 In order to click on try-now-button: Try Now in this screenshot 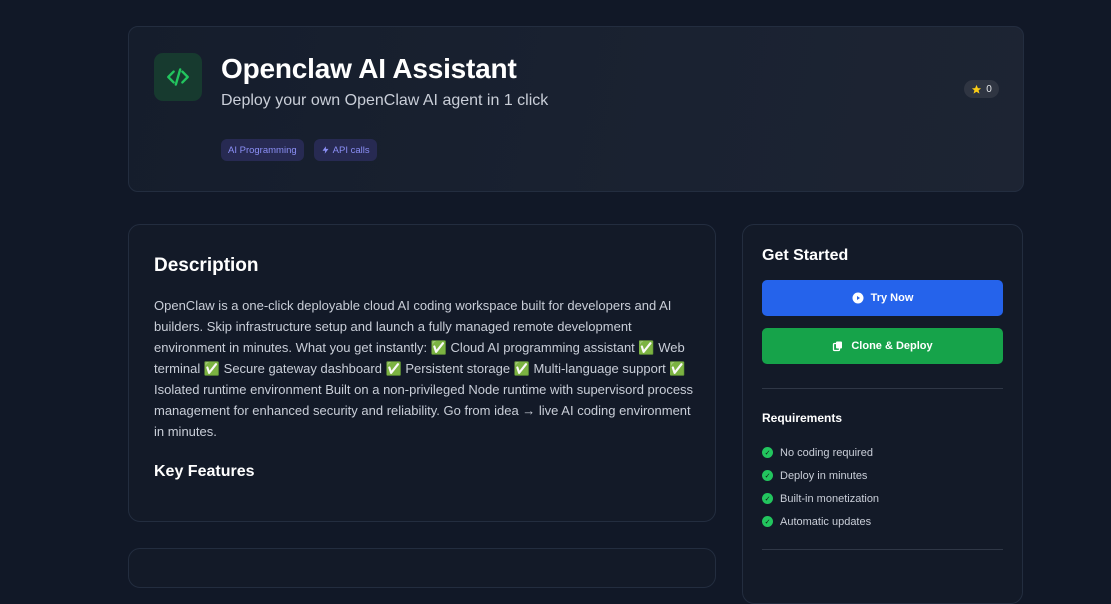, I will do `click(882, 298)`.